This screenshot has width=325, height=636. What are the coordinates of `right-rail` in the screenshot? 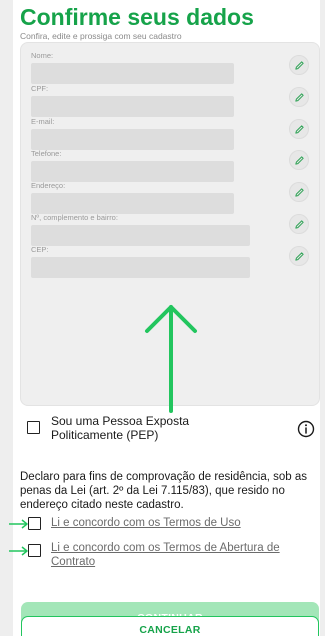 It's located at (322, 318).